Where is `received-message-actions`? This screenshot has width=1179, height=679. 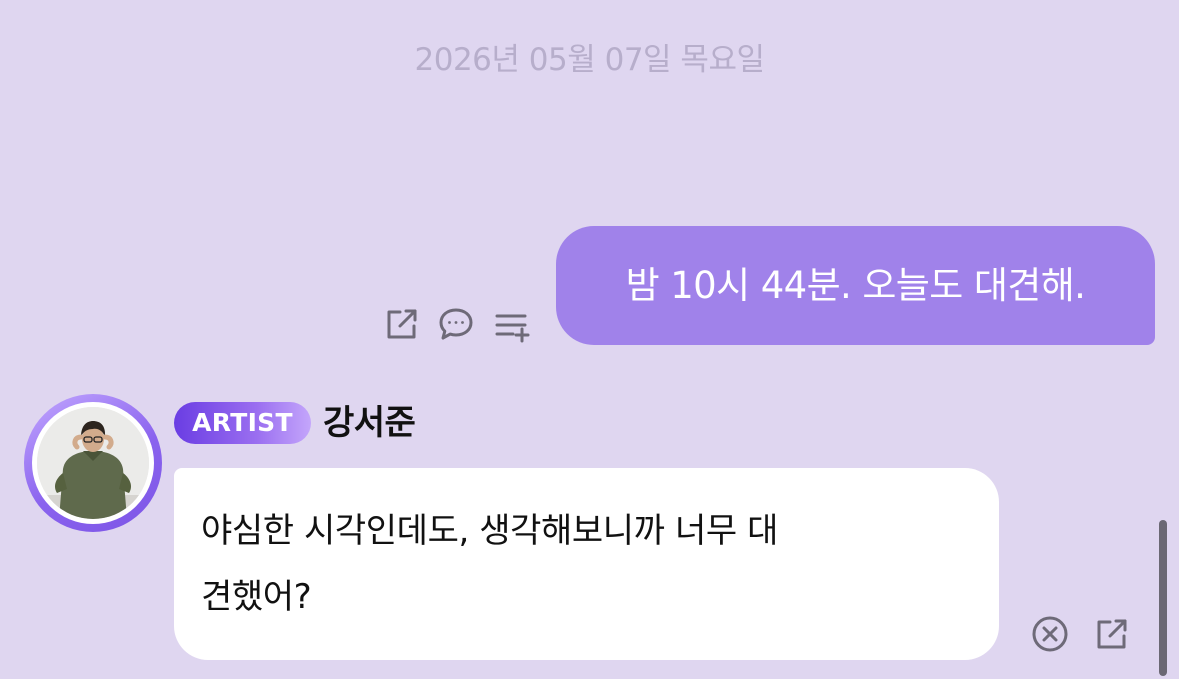 received-message-actions is located at coordinates (1082, 635).